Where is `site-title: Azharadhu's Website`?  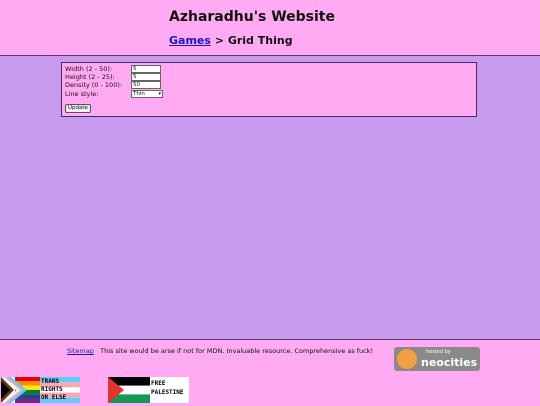 site-title: Azharadhu's Website is located at coordinates (252, 17).